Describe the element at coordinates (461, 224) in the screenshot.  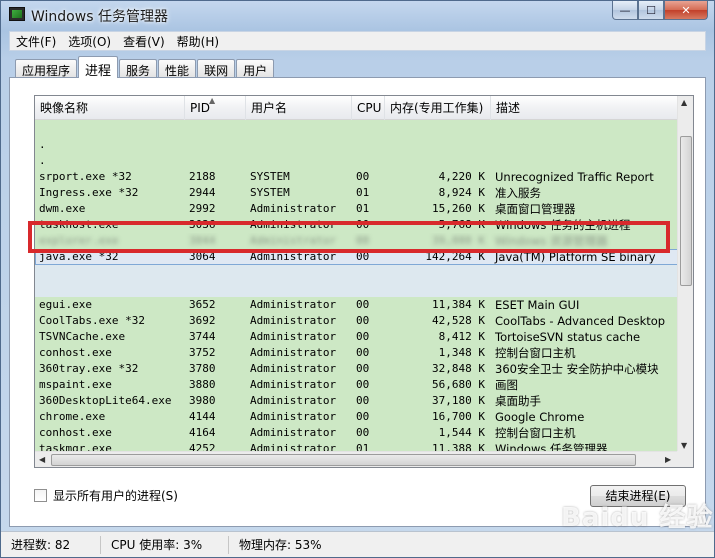
I see `row-memory: 5,768 K` at that location.